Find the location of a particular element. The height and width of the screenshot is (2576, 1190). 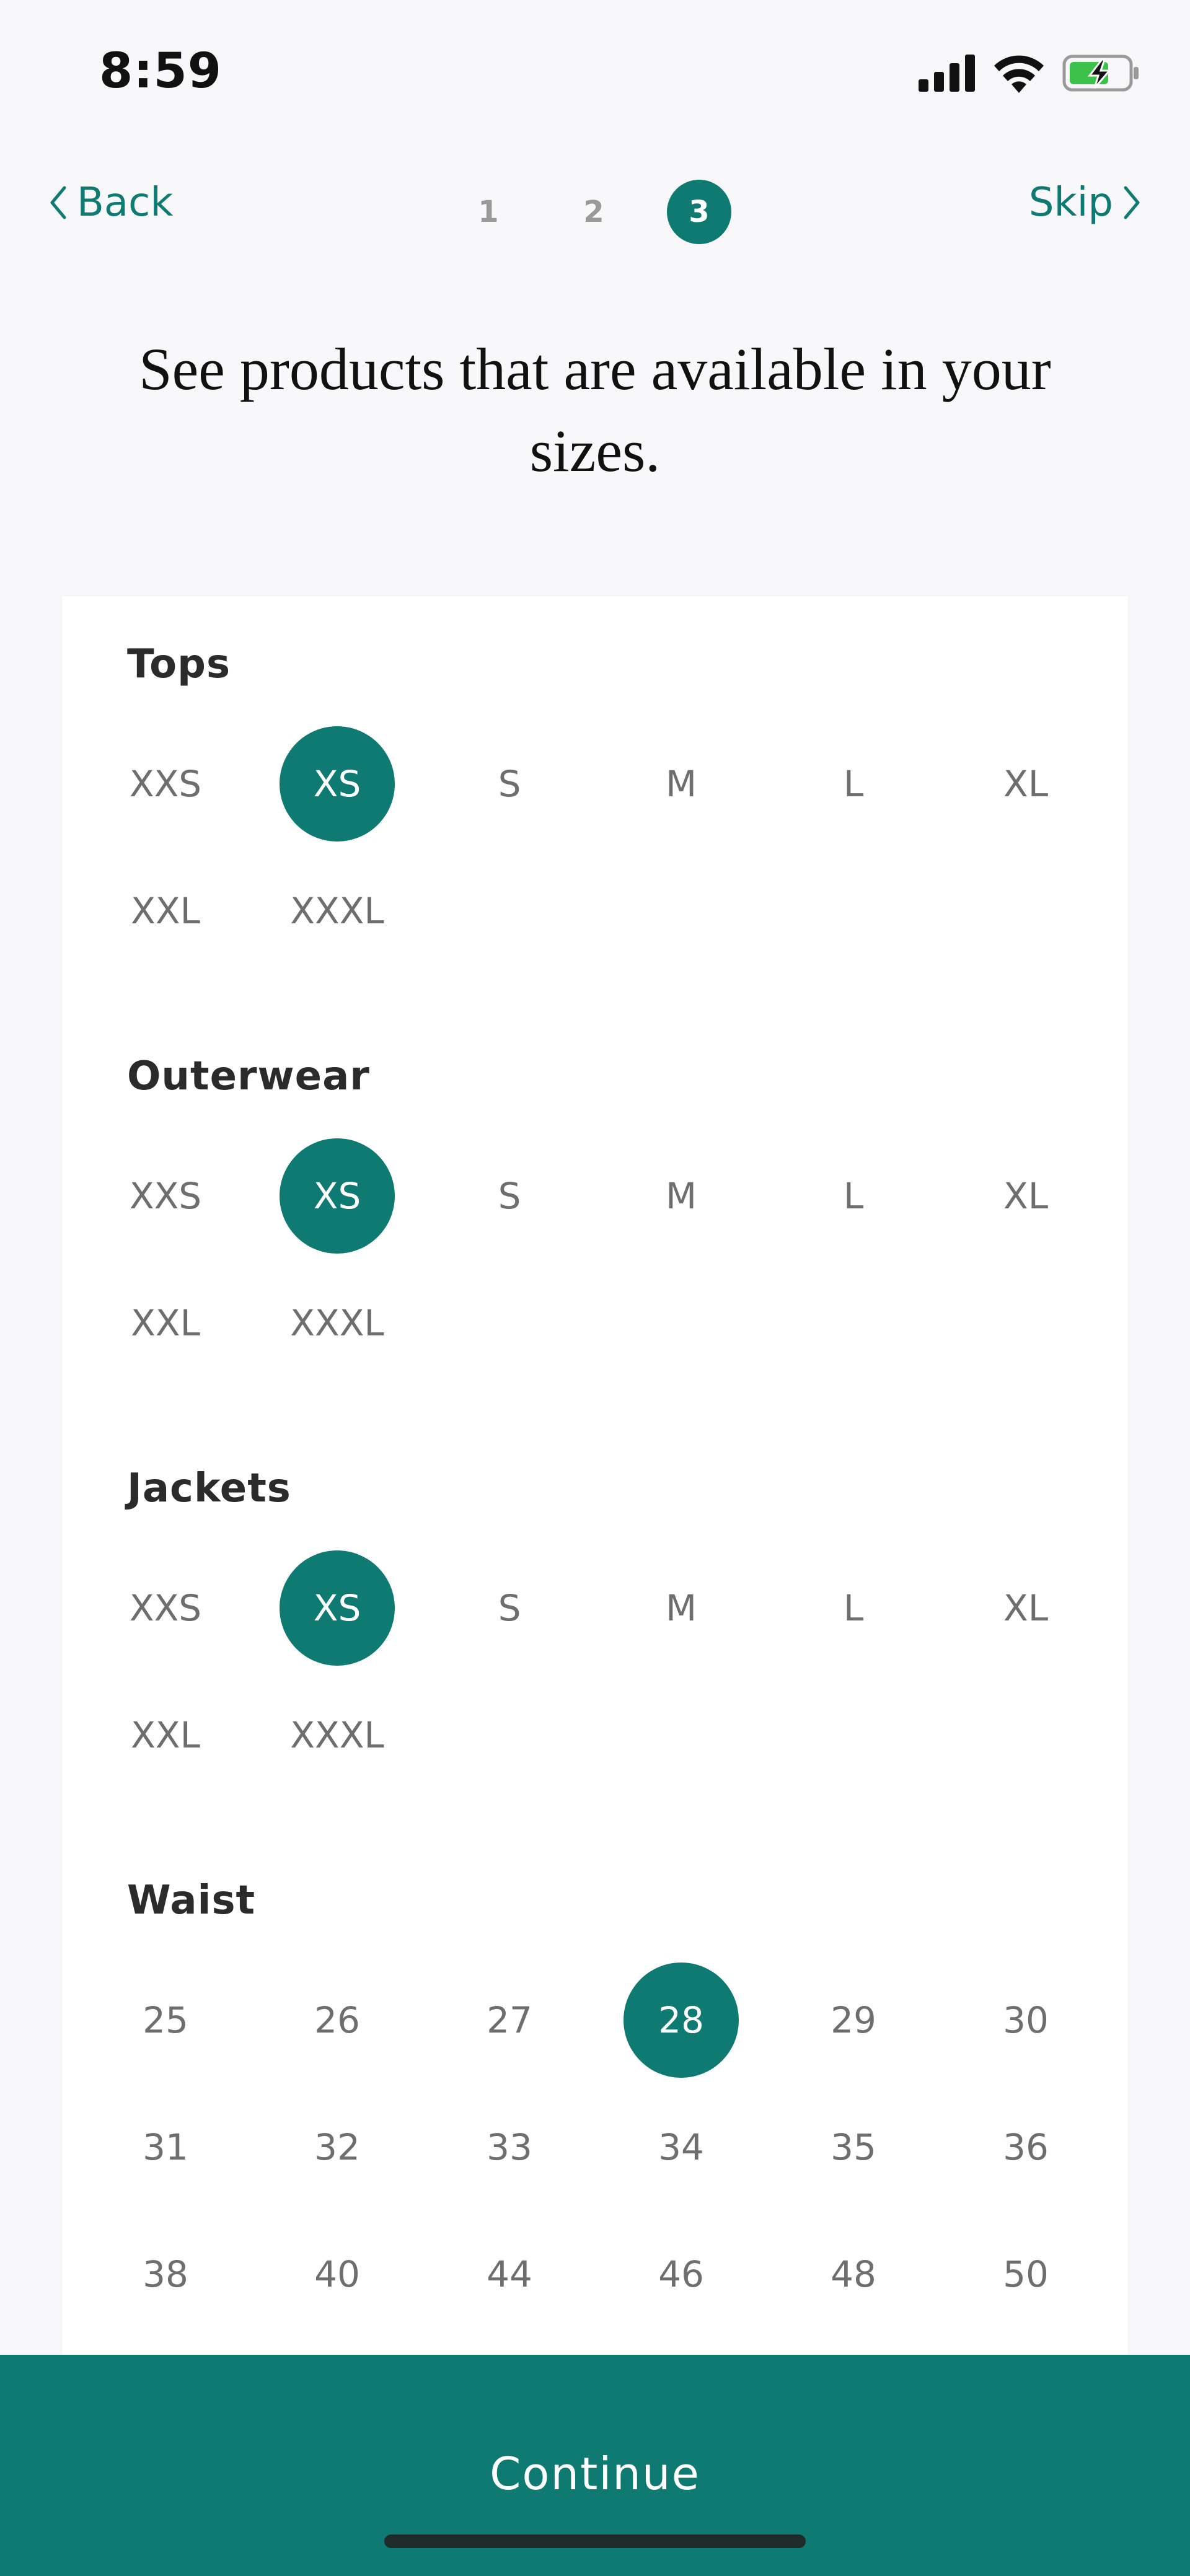

jackets-size-option: XL is located at coordinates (1025, 1608).